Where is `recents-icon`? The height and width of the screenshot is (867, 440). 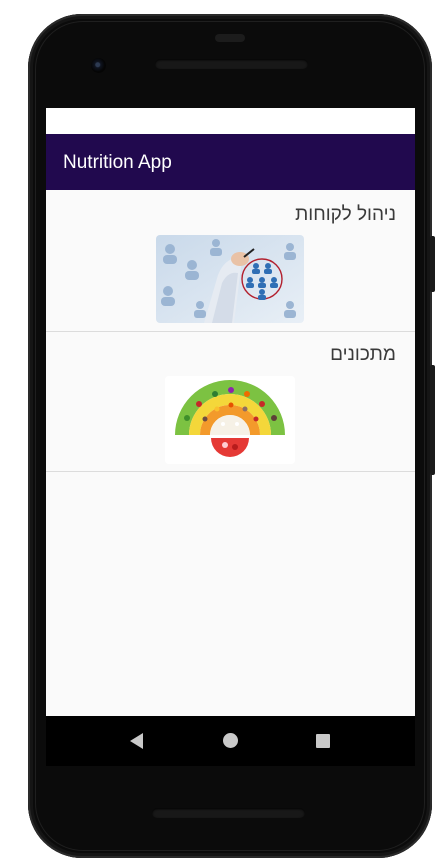
recents-icon is located at coordinates (323, 741).